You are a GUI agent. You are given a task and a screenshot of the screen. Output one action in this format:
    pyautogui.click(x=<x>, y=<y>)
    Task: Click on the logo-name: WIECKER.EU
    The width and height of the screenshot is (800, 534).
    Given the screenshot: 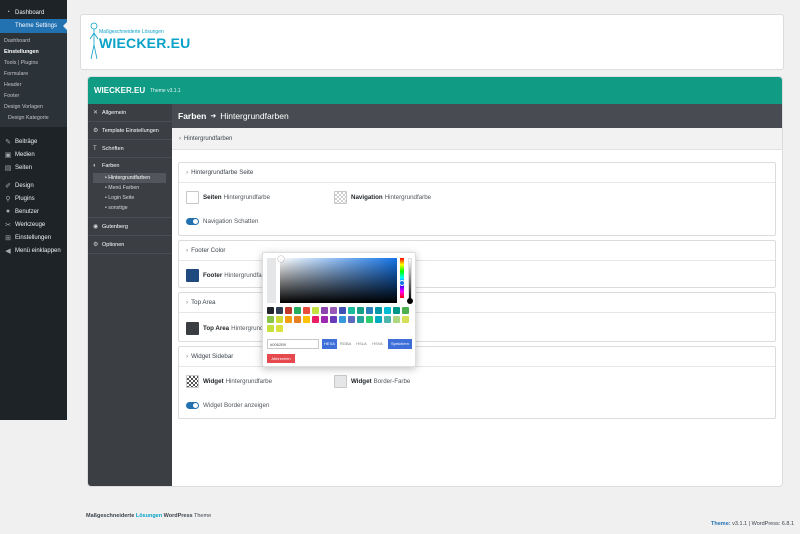 What is the action you would take?
    pyautogui.click(x=145, y=43)
    